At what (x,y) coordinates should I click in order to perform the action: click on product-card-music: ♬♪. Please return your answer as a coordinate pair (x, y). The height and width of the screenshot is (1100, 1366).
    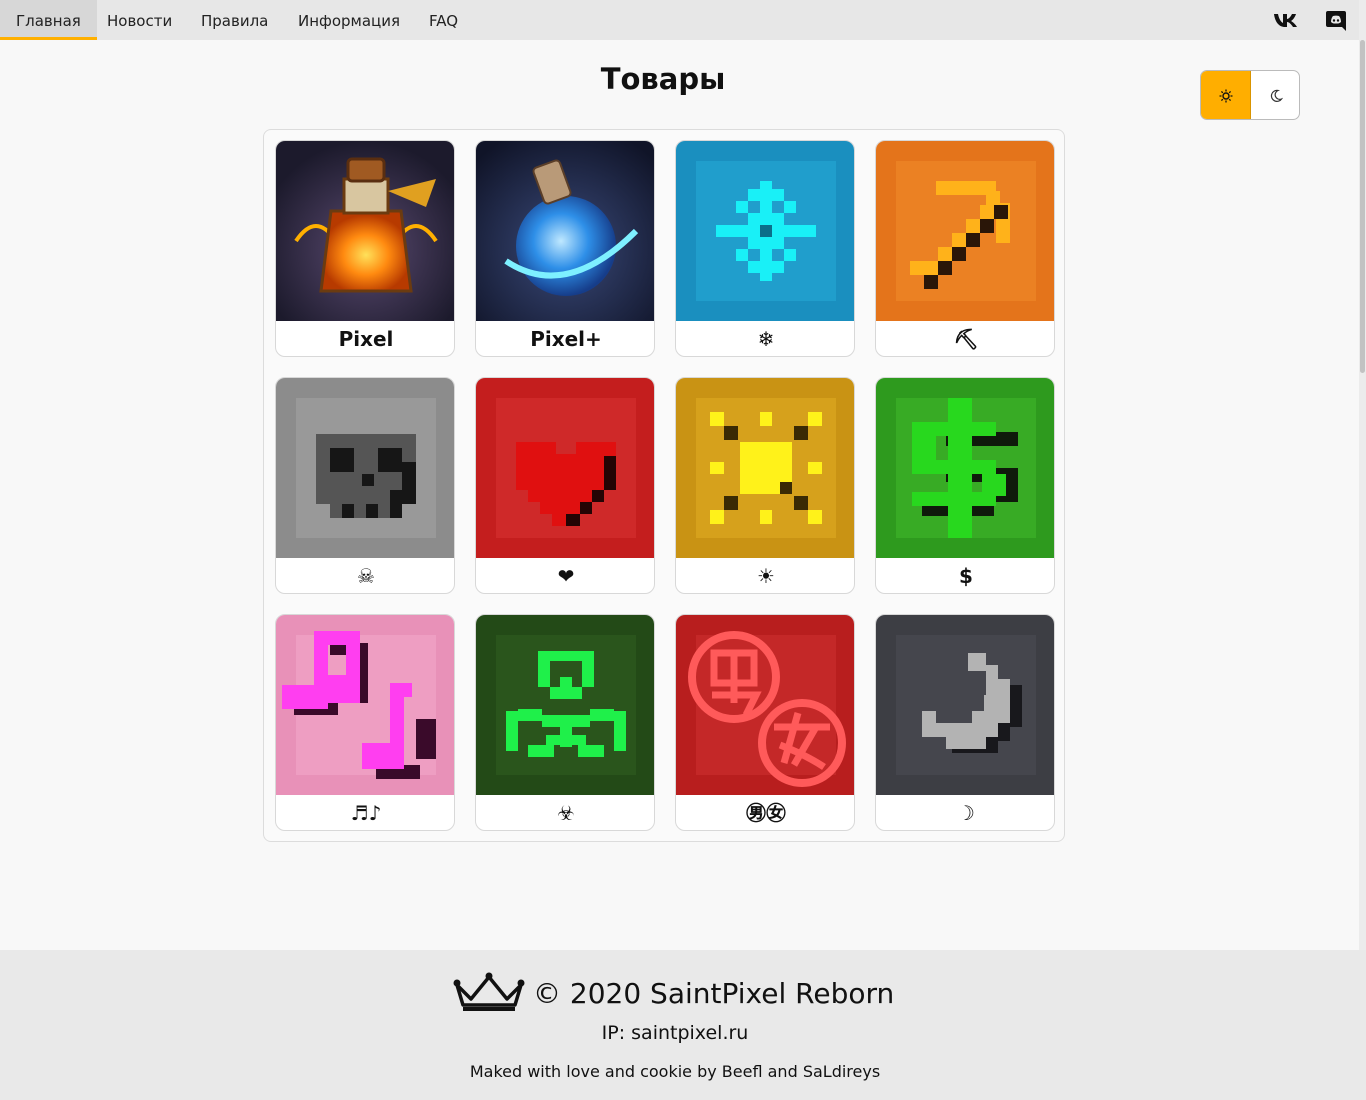
    Looking at the image, I should click on (365, 722).